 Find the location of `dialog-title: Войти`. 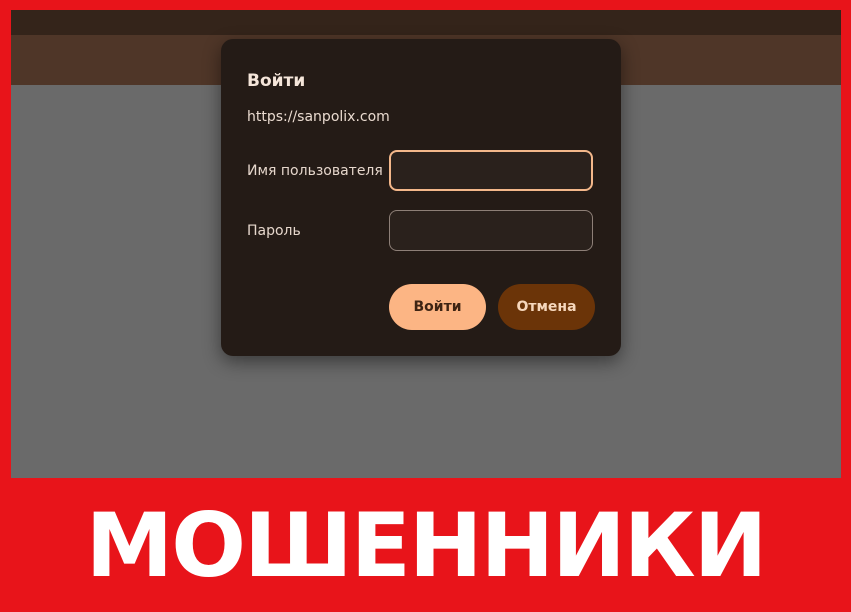

dialog-title: Войти is located at coordinates (276, 81).